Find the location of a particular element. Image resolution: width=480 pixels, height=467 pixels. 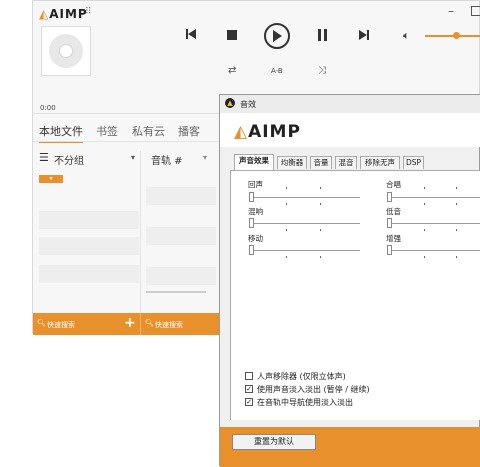

chevron-down-icon: ▾ is located at coordinates (133, 157).